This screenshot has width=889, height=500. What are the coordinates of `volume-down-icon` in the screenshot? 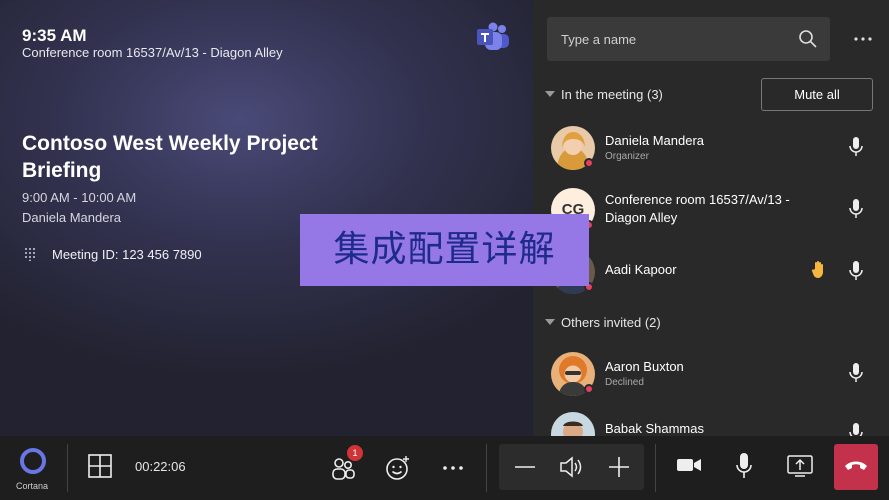 It's located at (525, 467).